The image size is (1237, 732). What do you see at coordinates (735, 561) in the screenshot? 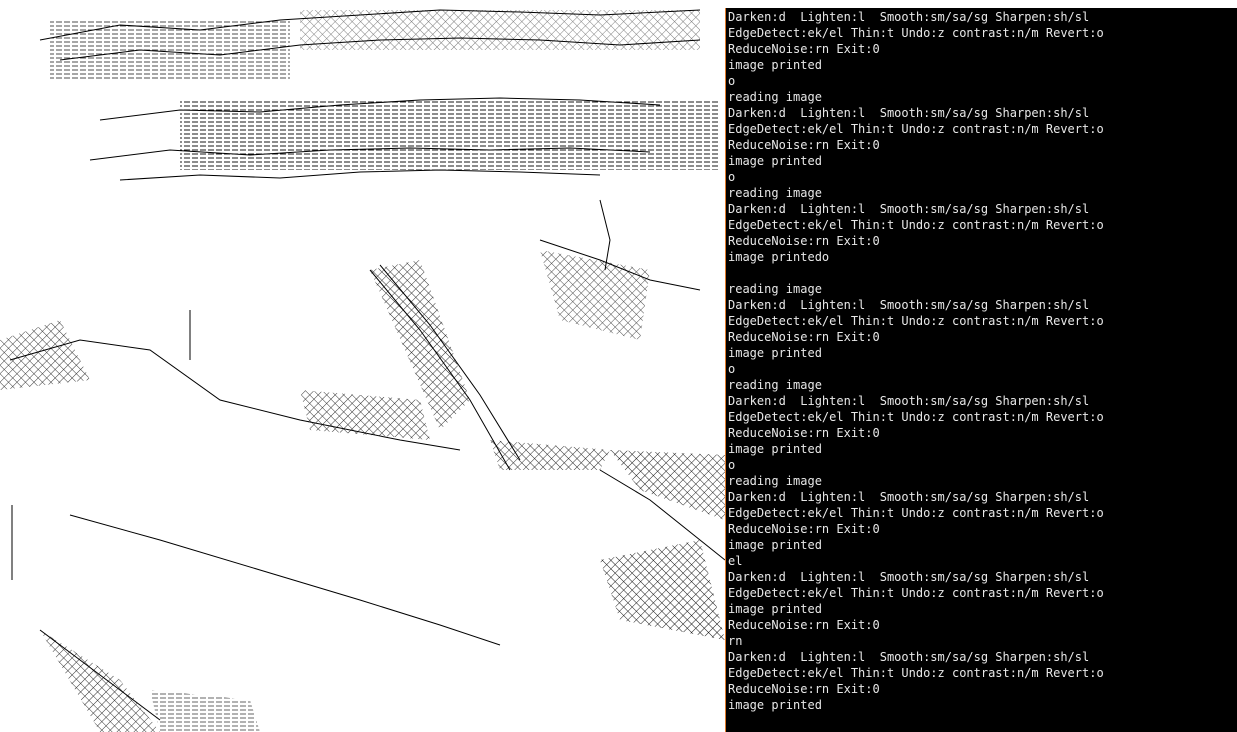
I see `console-line: el` at bounding box center [735, 561].